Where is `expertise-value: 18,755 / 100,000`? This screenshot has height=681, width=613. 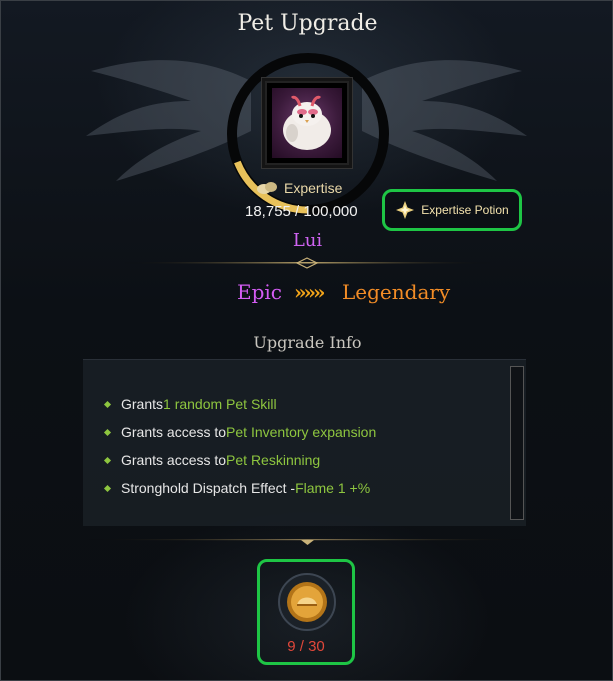
expertise-value: 18,755 / 100,000 is located at coordinates (301, 211).